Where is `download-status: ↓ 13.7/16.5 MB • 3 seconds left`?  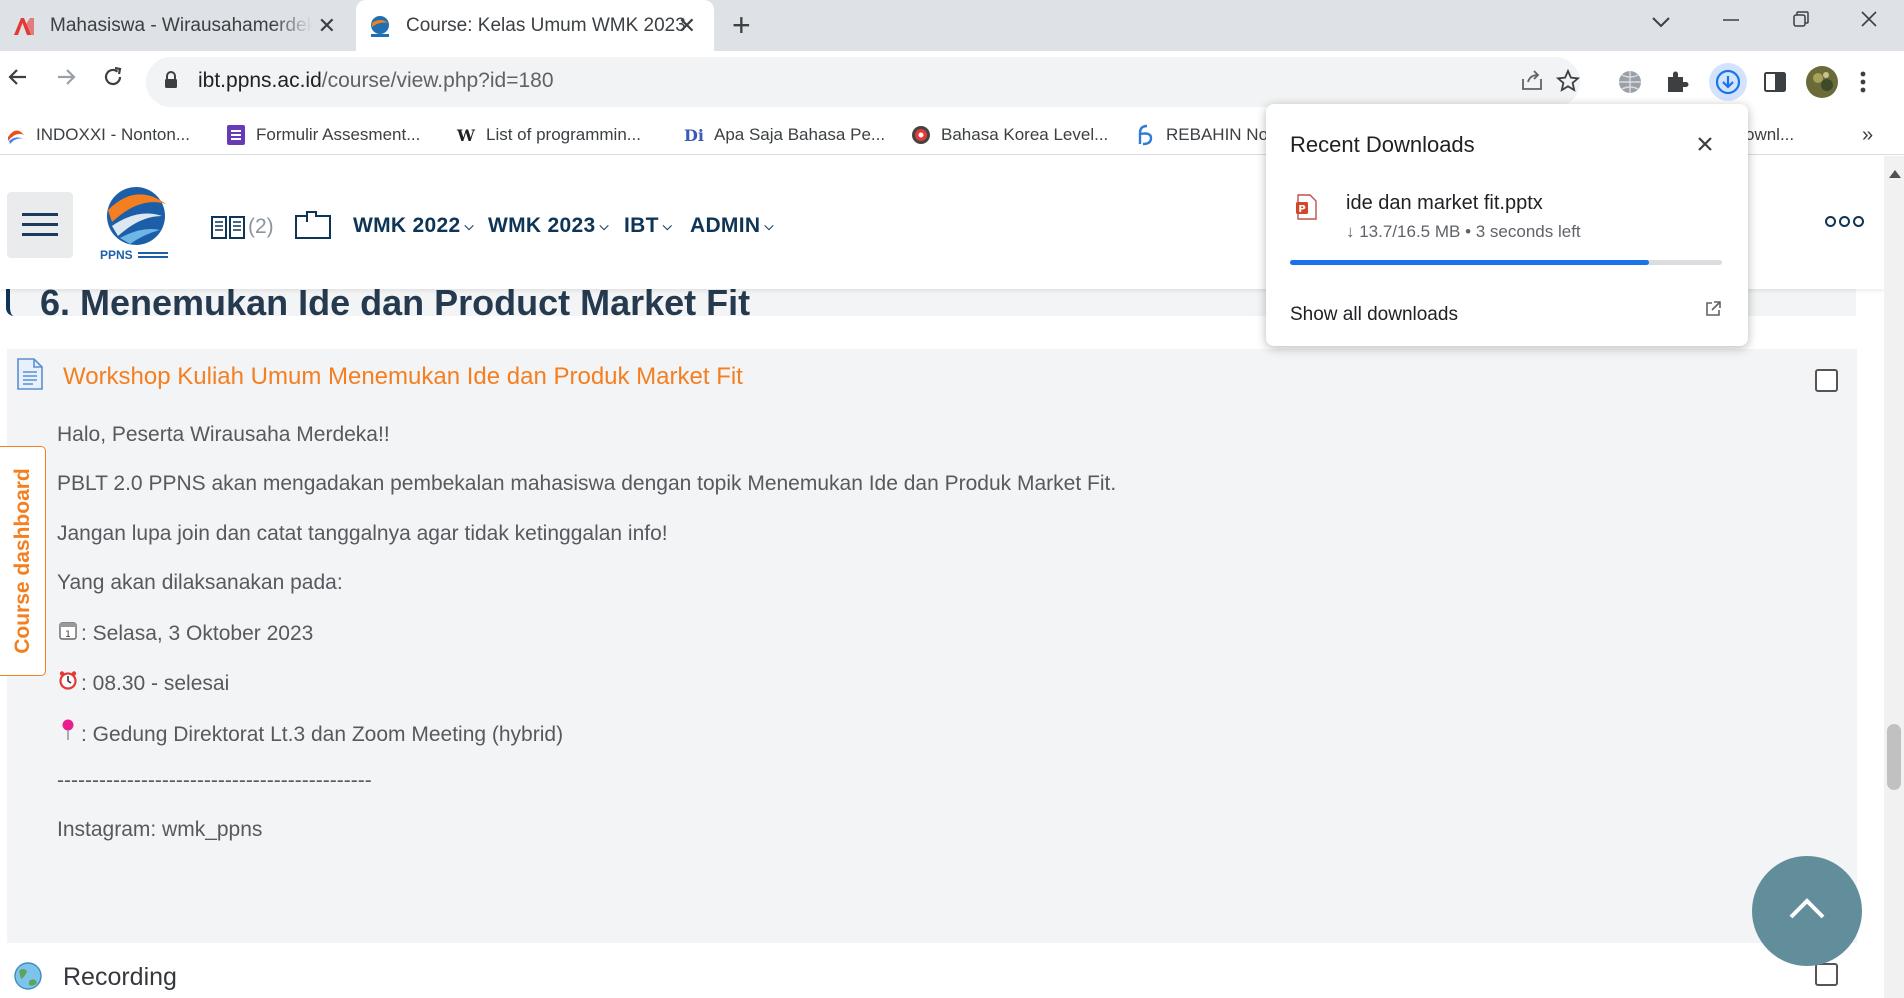 download-status: ↓ 13.7/16.5 MB • 3 seconds left is located at coordinates (1463, 231).